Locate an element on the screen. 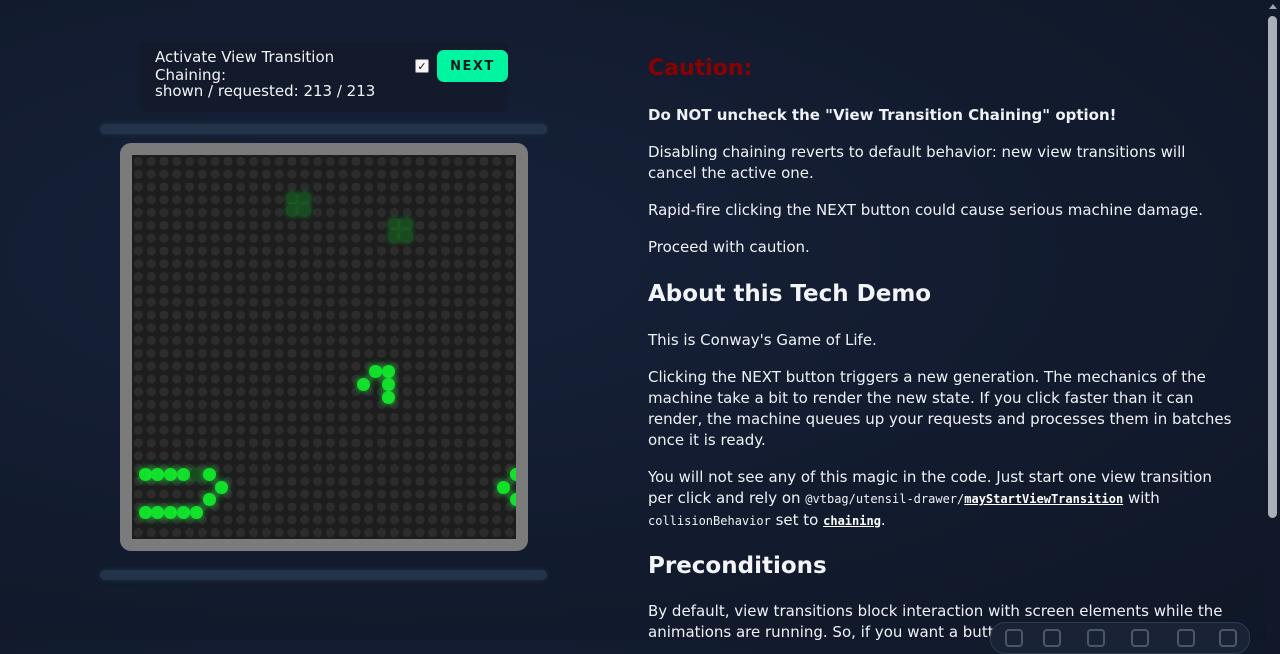 The width and height of the screenshot is (1280, 654). chaining-checkbox: ✓ is located at coordinates (422, 66).